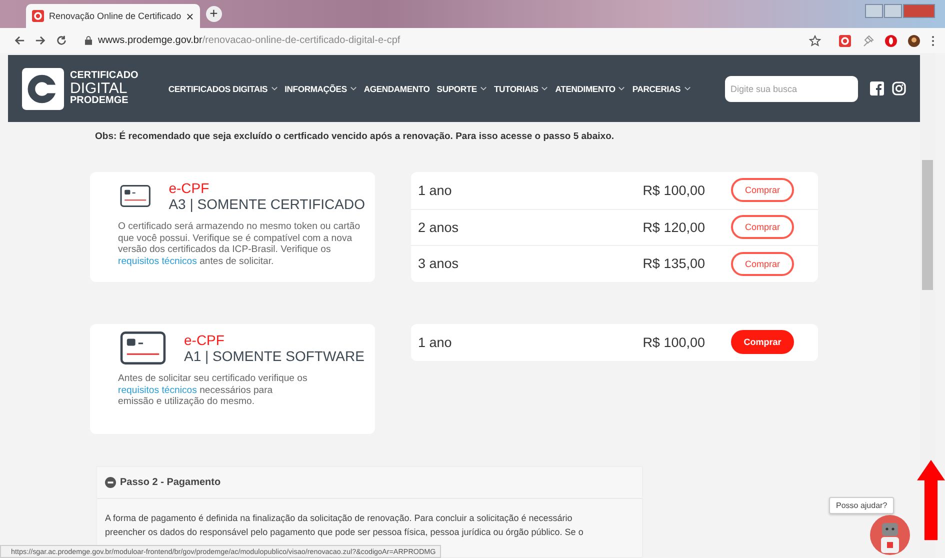  I want to click on tab-title: Renovação Online de Certificado, so click(115, 16).